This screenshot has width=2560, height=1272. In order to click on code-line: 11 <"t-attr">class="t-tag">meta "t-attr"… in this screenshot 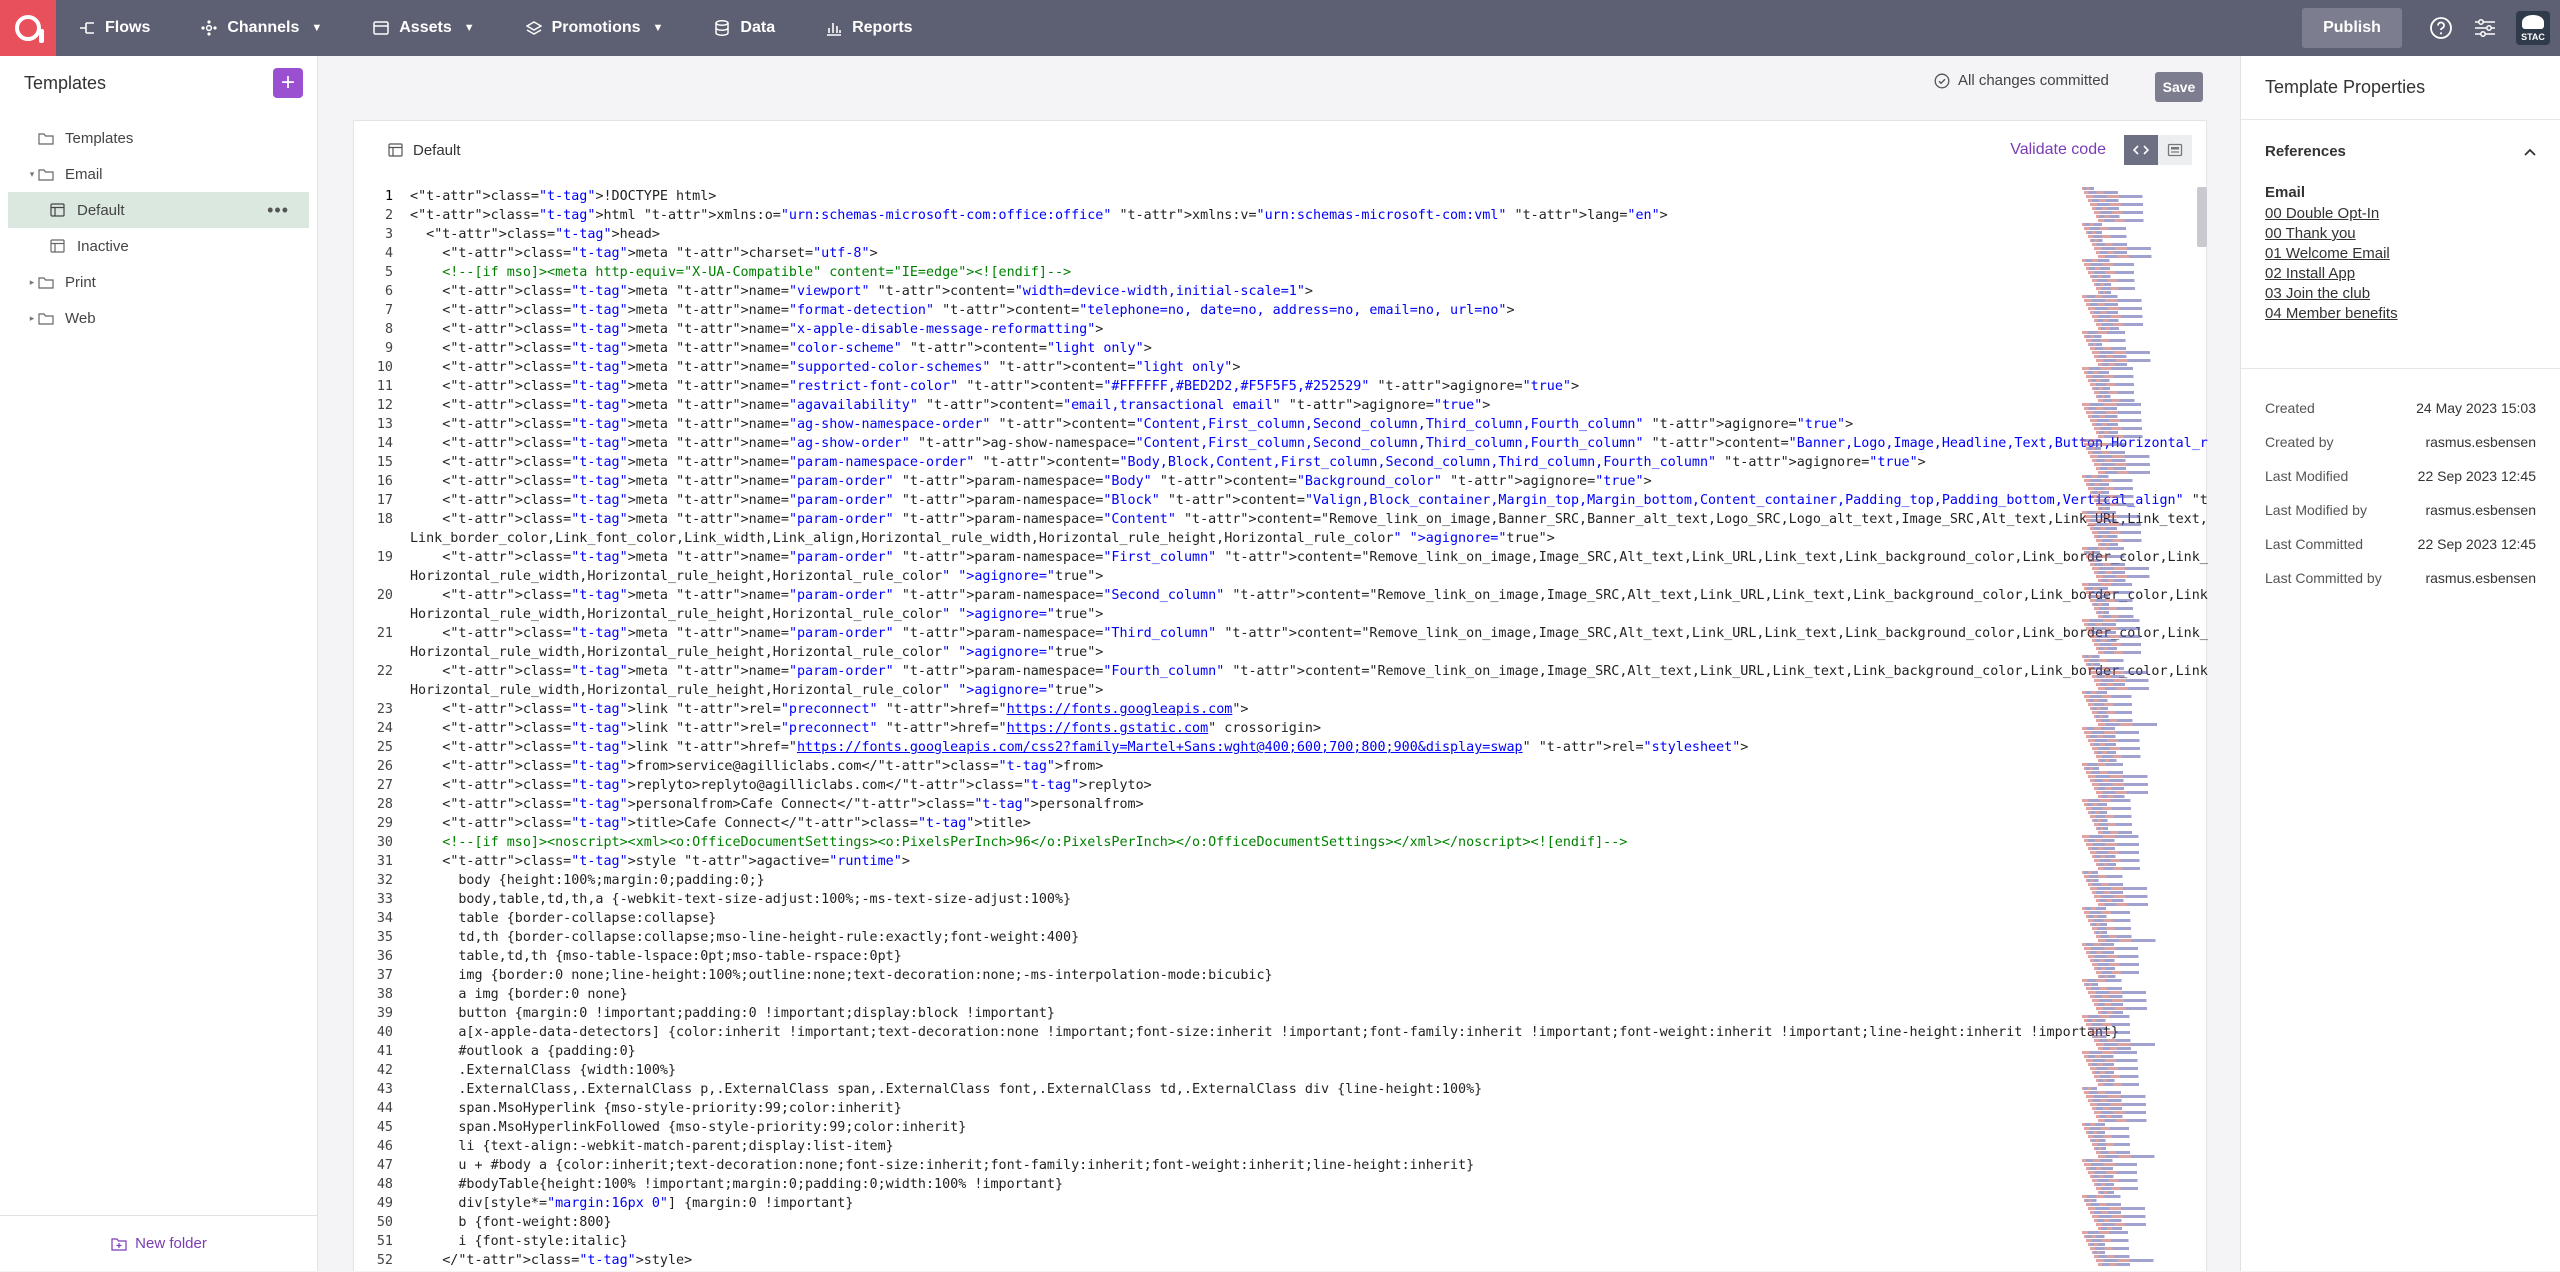, I will do `click(1214, 386)`.